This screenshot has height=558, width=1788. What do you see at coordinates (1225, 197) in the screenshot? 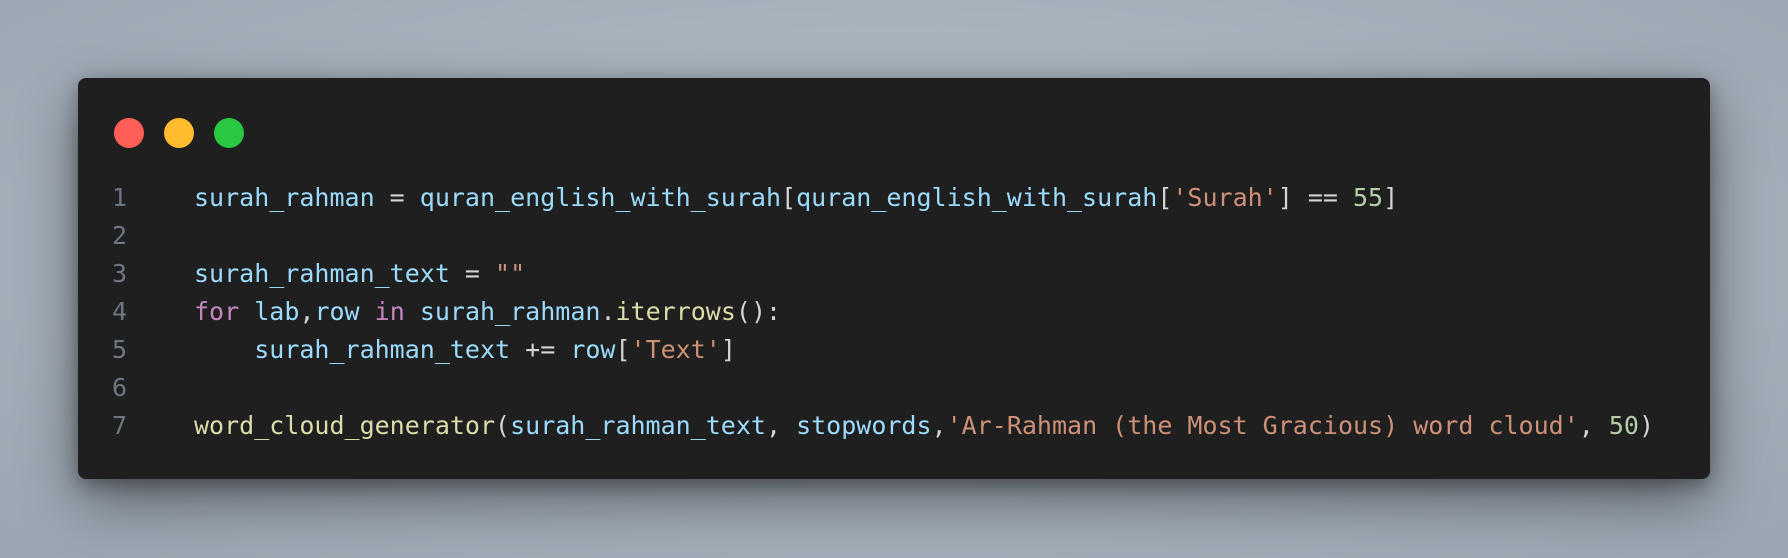
I see `code-token-str: 'Surah'` at bounding box center [1225, 197].